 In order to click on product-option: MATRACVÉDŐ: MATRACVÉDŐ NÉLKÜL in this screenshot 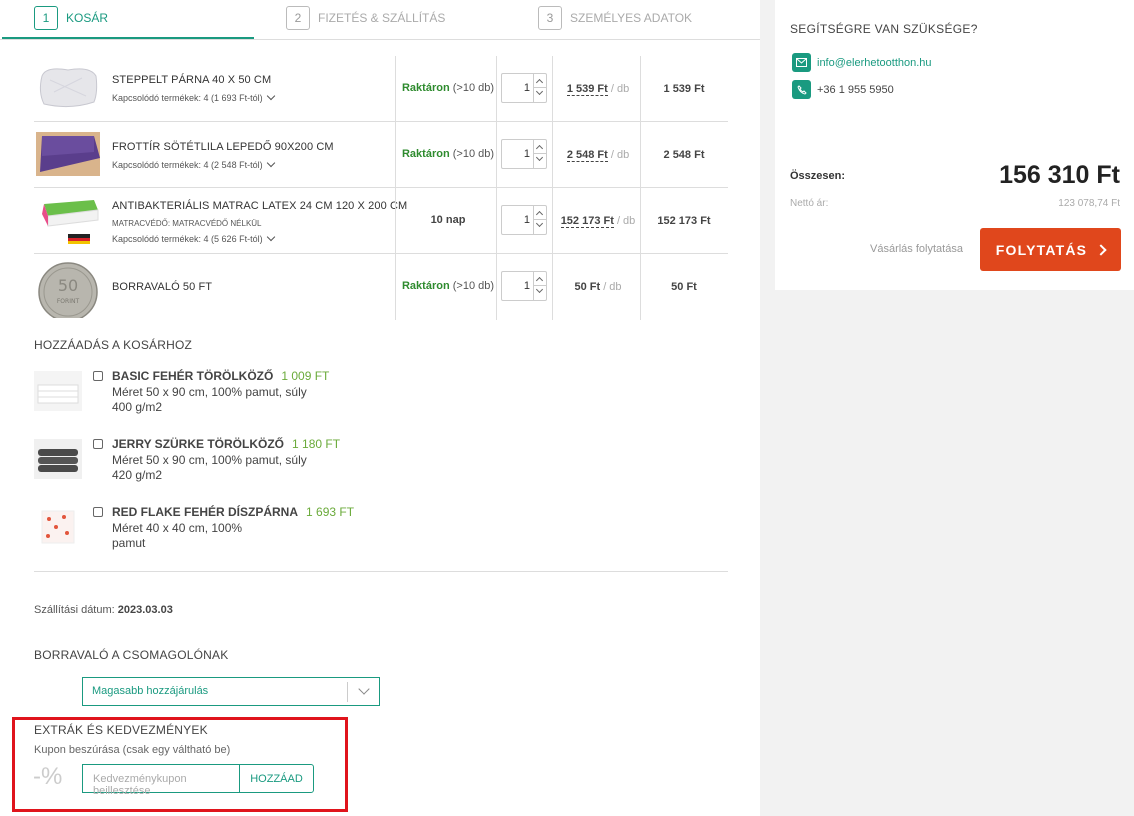, I will do `click(187, 223)`.